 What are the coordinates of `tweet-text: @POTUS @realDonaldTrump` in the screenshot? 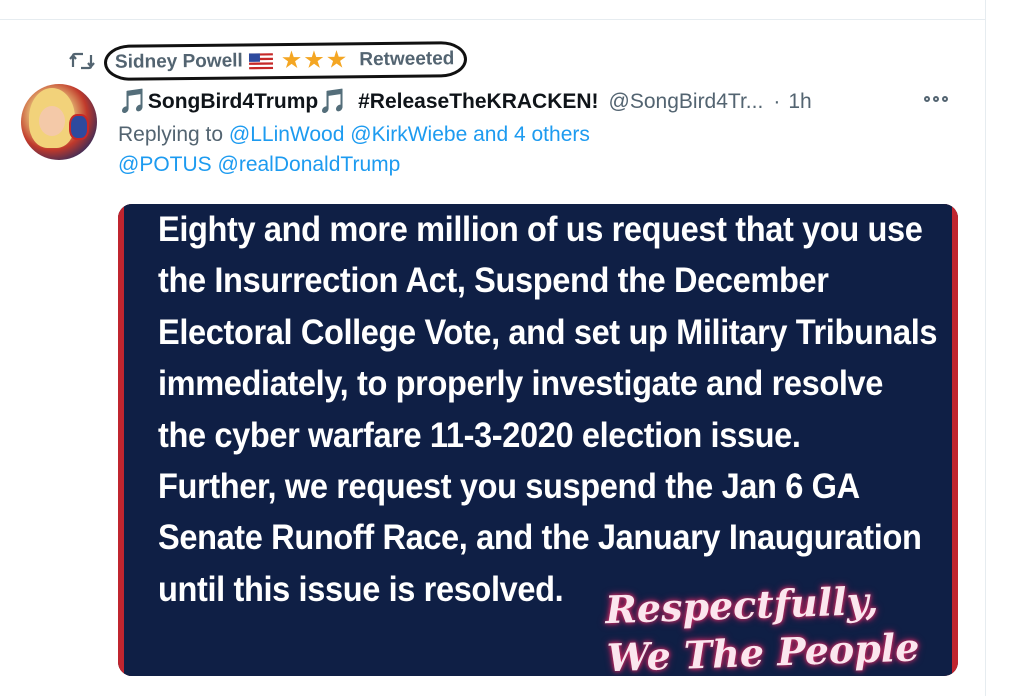 It's located at (538, 165).